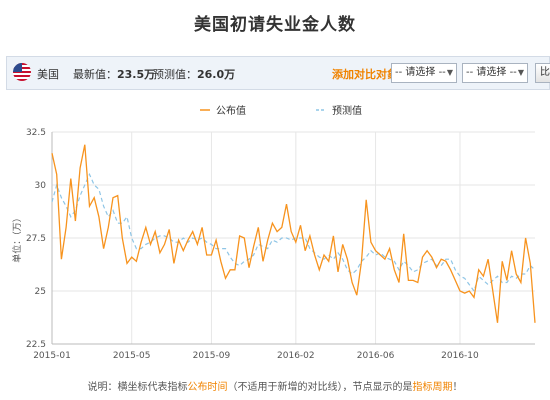 The height and width of the screenshot is (400, 550). What do you see at coordinates (275, 25) in the screenshot?
I see `page-title: 美国初请失业金人数` at bounding box center [275, 25].